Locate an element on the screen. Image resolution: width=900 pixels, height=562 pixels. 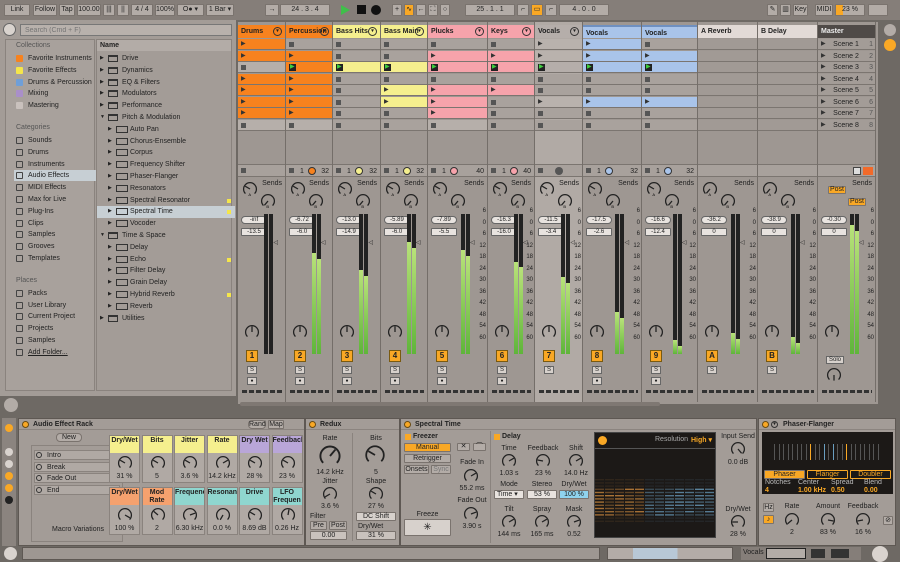
macro-control: Mod Rate 2 is located at coordinates (157, 511).